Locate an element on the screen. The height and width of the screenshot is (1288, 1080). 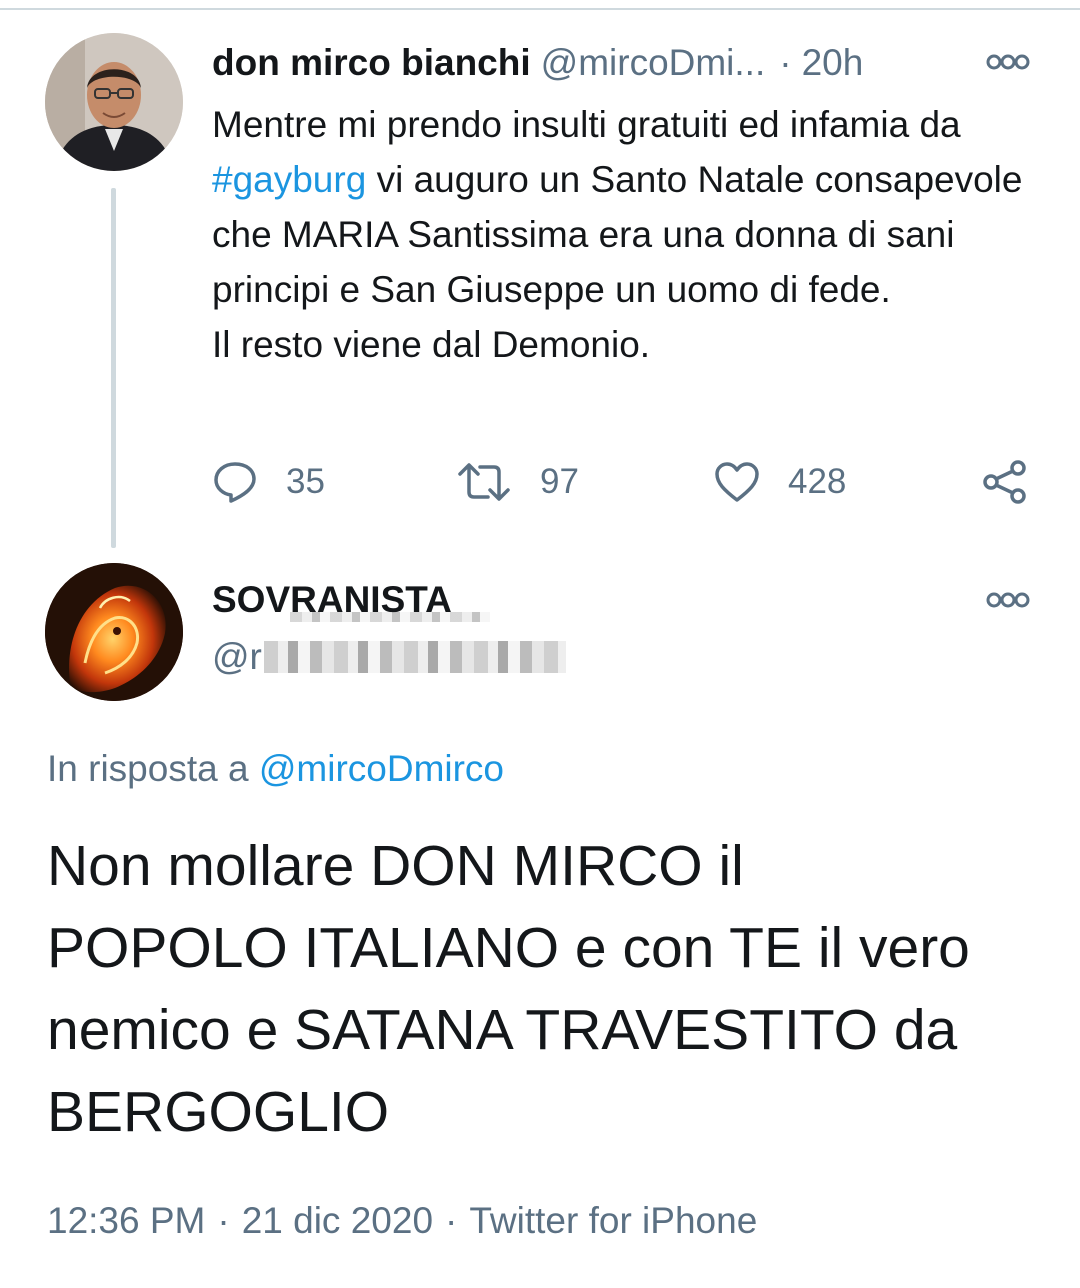
in-reply-prefix: In risposta a is located at coordinates (153, 768).